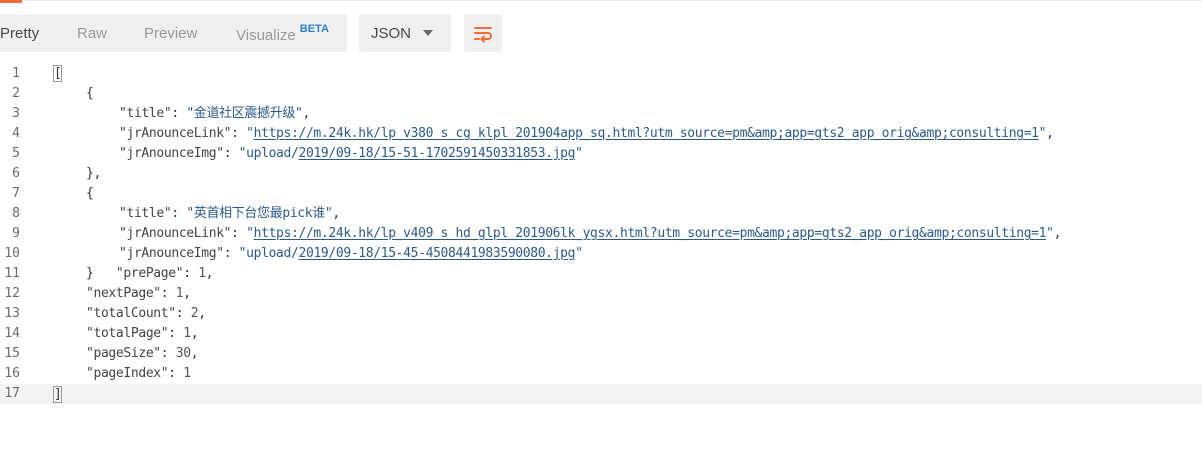 This screenshot has height=453, width=1202. Describe the element at coordinates (601, 114) in the screenshot. I see `code-line: 3 "title": "金道社区震撼升级",` at that location.